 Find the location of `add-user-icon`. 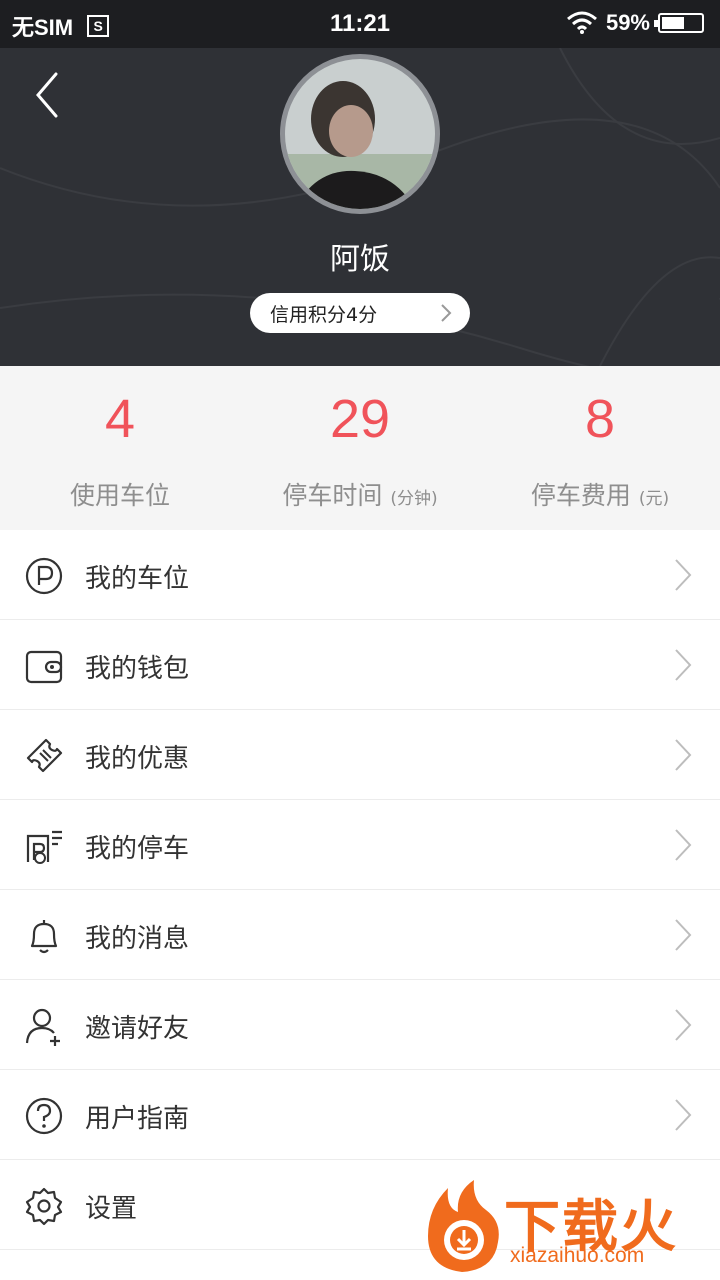

add-user-icon is located at coordinates (42, 1027).